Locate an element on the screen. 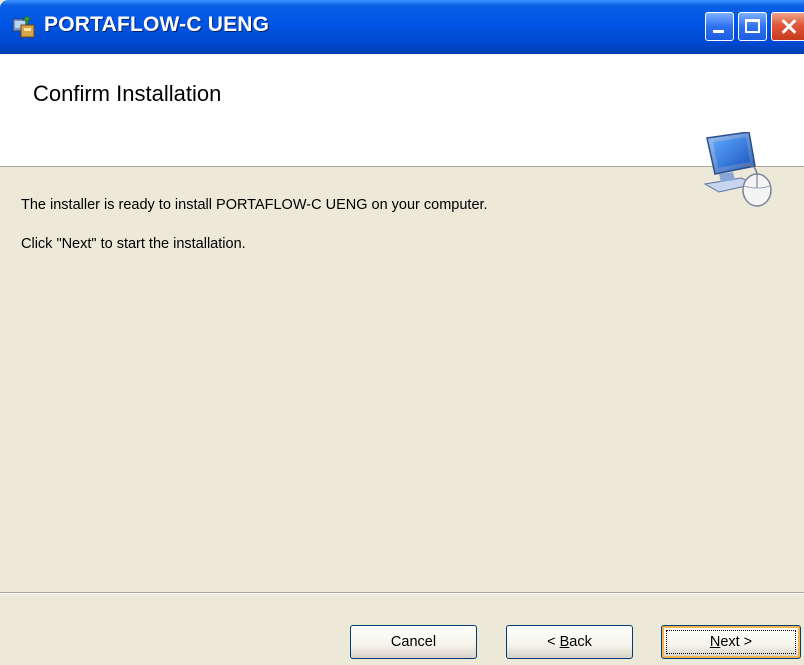 This screenshot has height=665, width=804. focus-ring is located at coordinates (731, 642).